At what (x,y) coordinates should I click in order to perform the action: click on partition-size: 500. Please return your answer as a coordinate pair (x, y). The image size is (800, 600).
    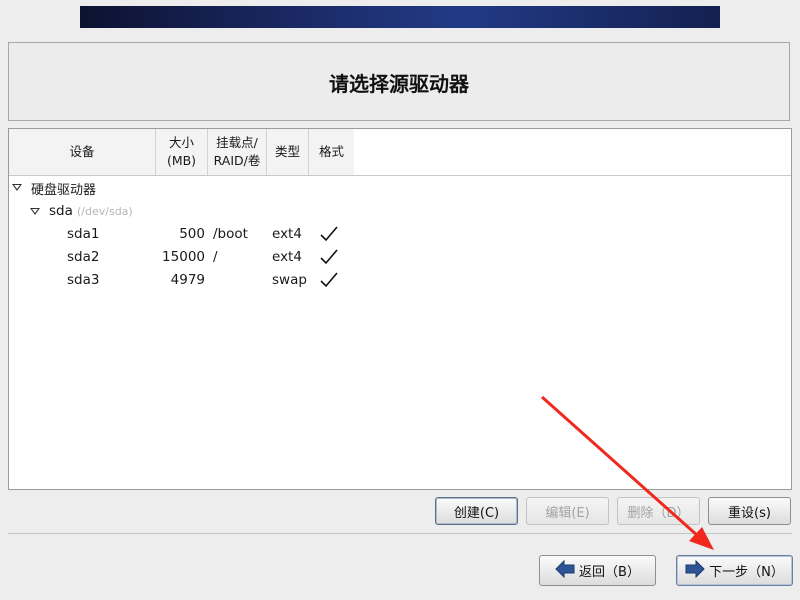
    Looking at the image, I should click on (192, 234).